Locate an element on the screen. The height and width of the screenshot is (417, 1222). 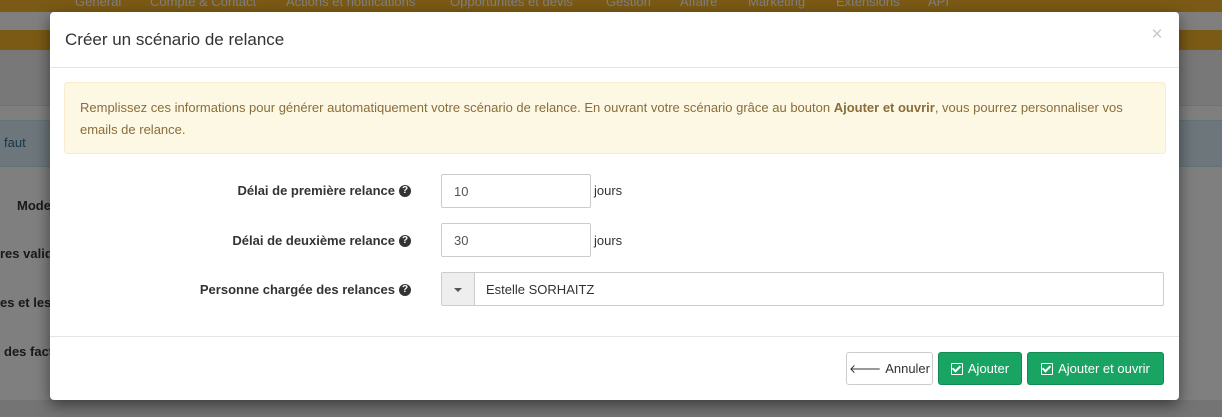
second-delay-input is located at coordinates (516, 240).